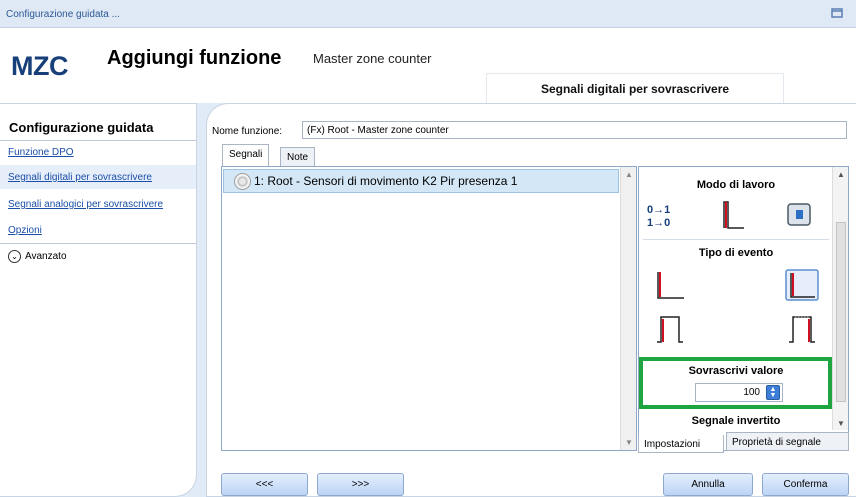  Describe the element at coordinates (658, 210) in the screenshot. I see `svg-text: 0→1` at that location.